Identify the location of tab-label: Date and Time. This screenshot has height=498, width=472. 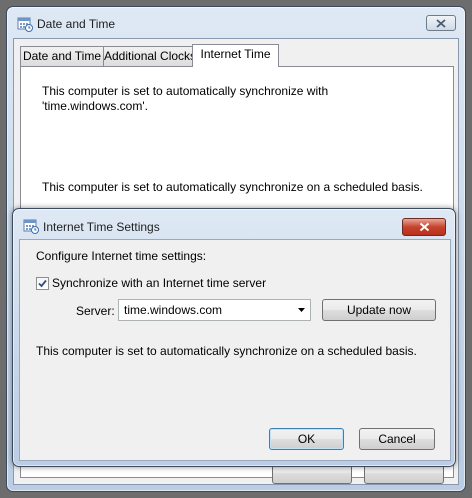
(62, 56).